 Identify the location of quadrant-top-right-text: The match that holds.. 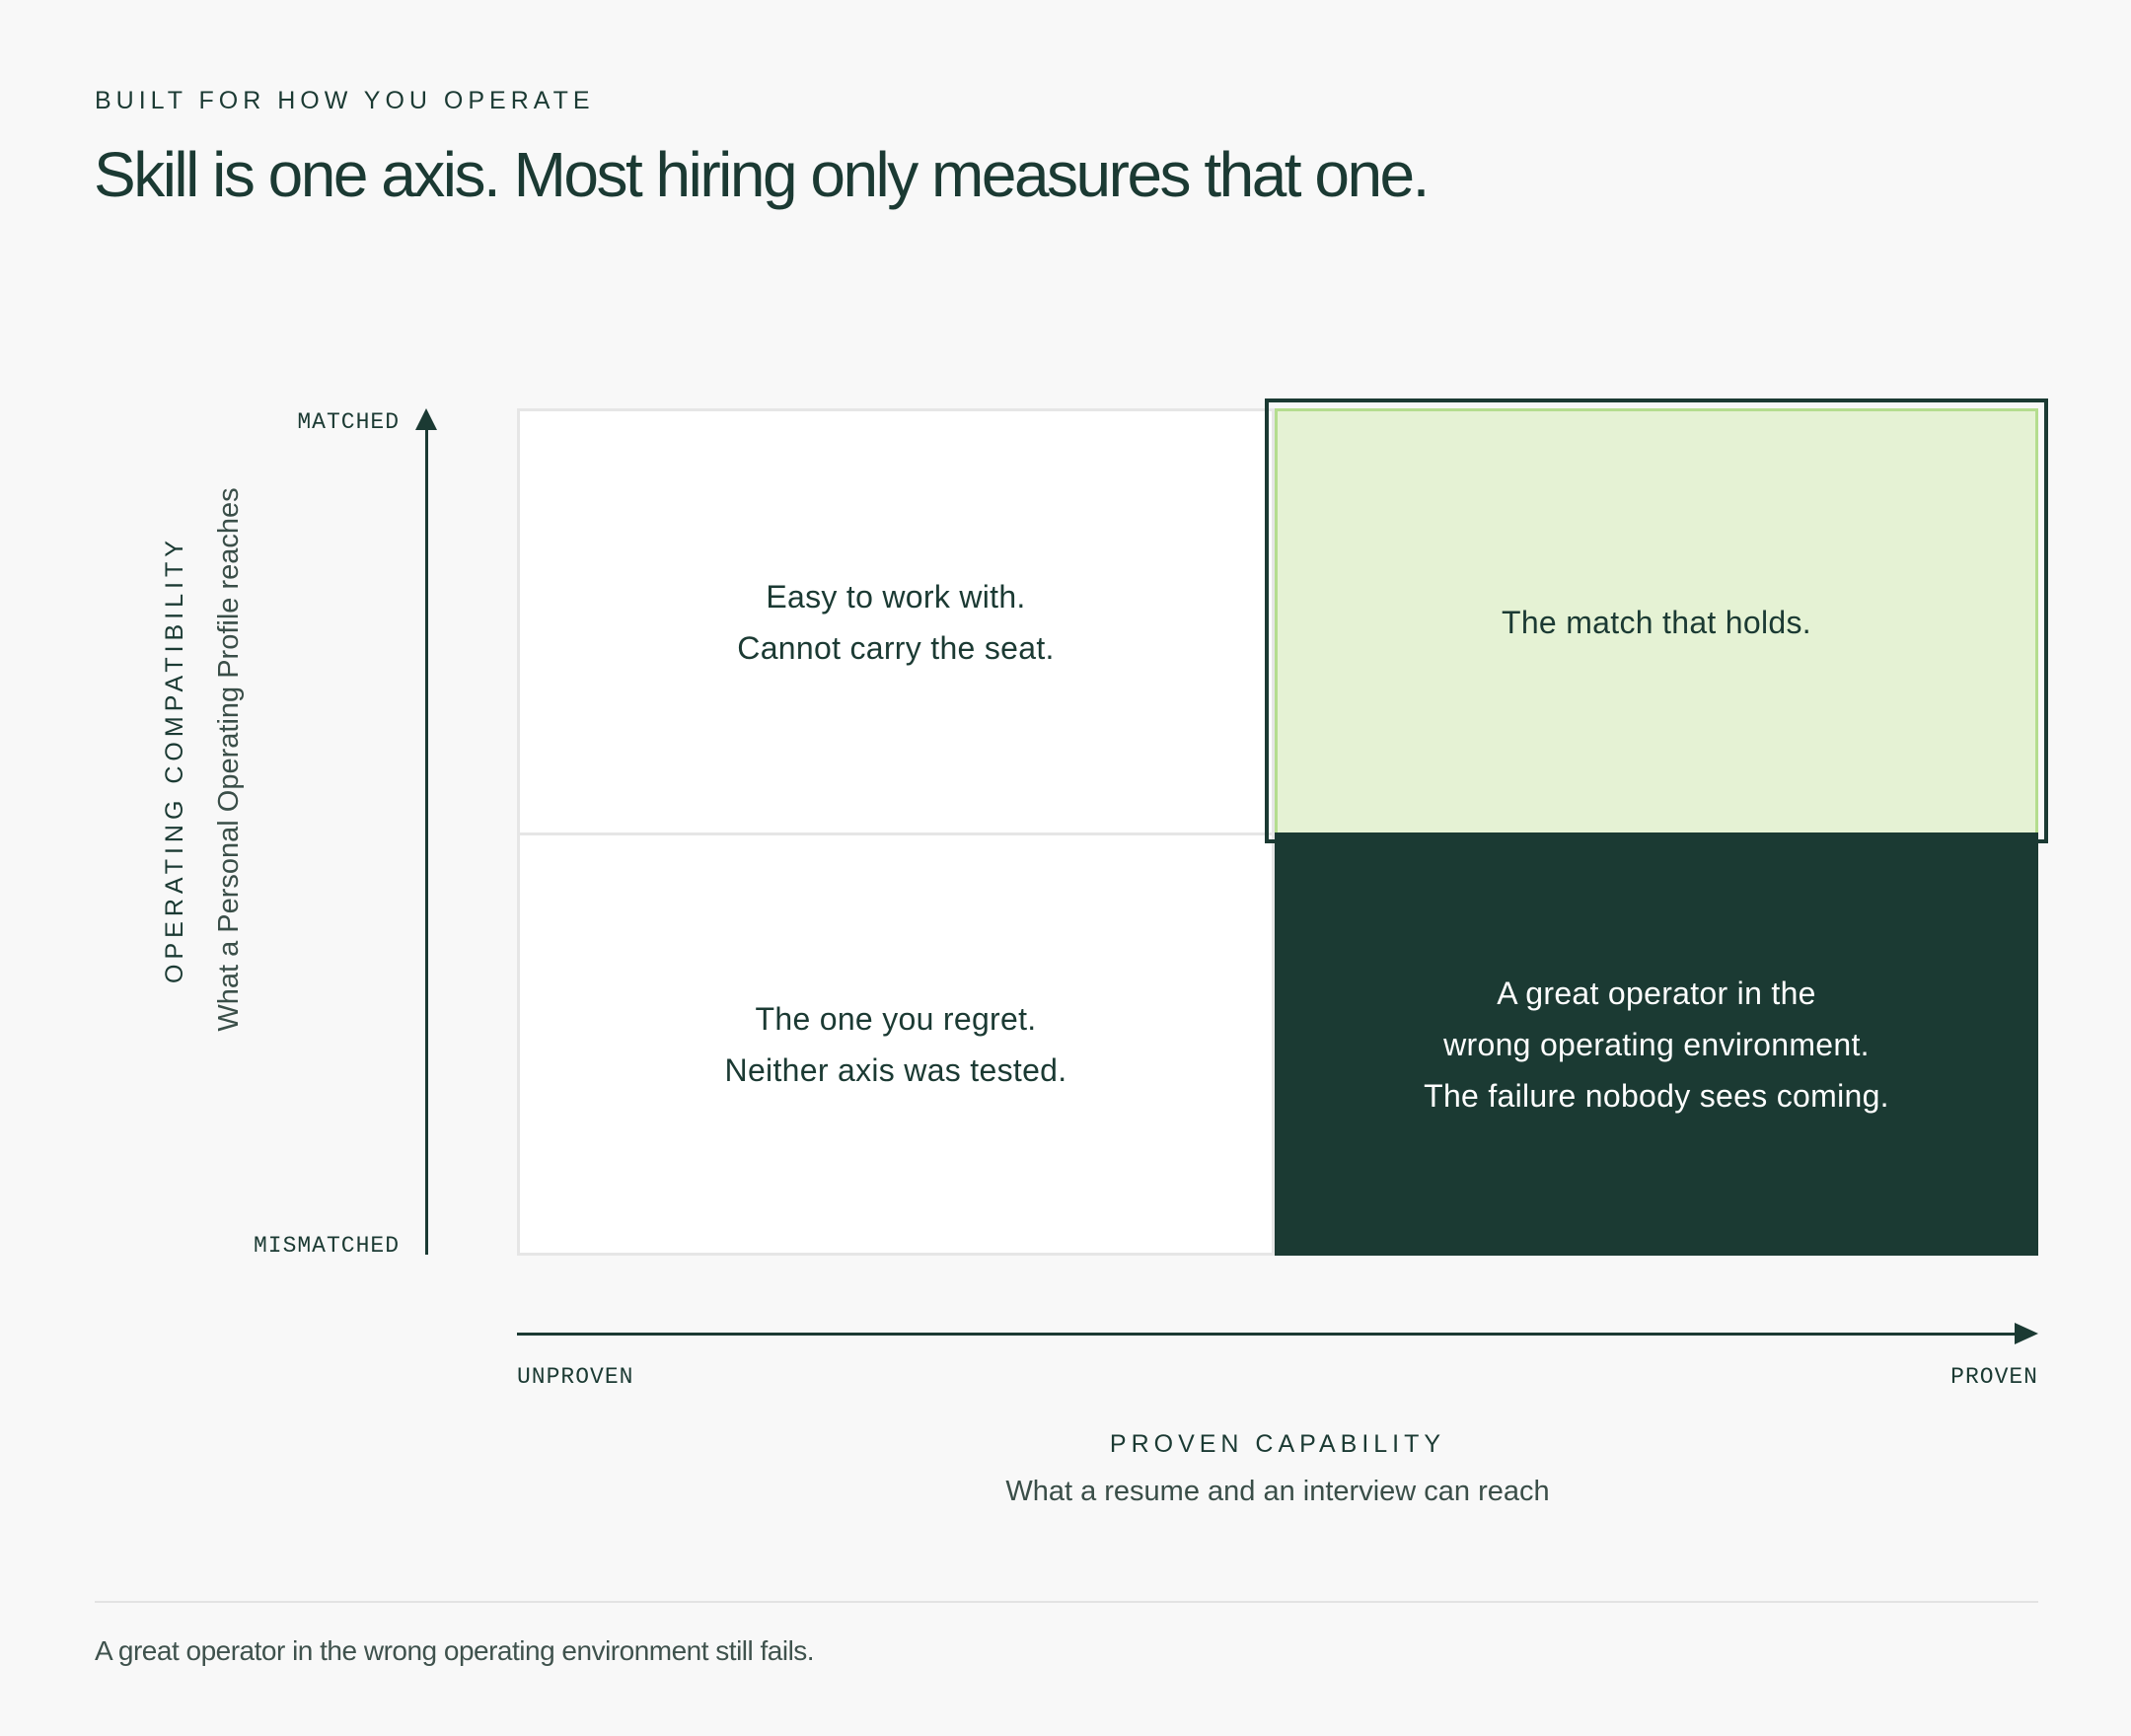
(1656, 622).